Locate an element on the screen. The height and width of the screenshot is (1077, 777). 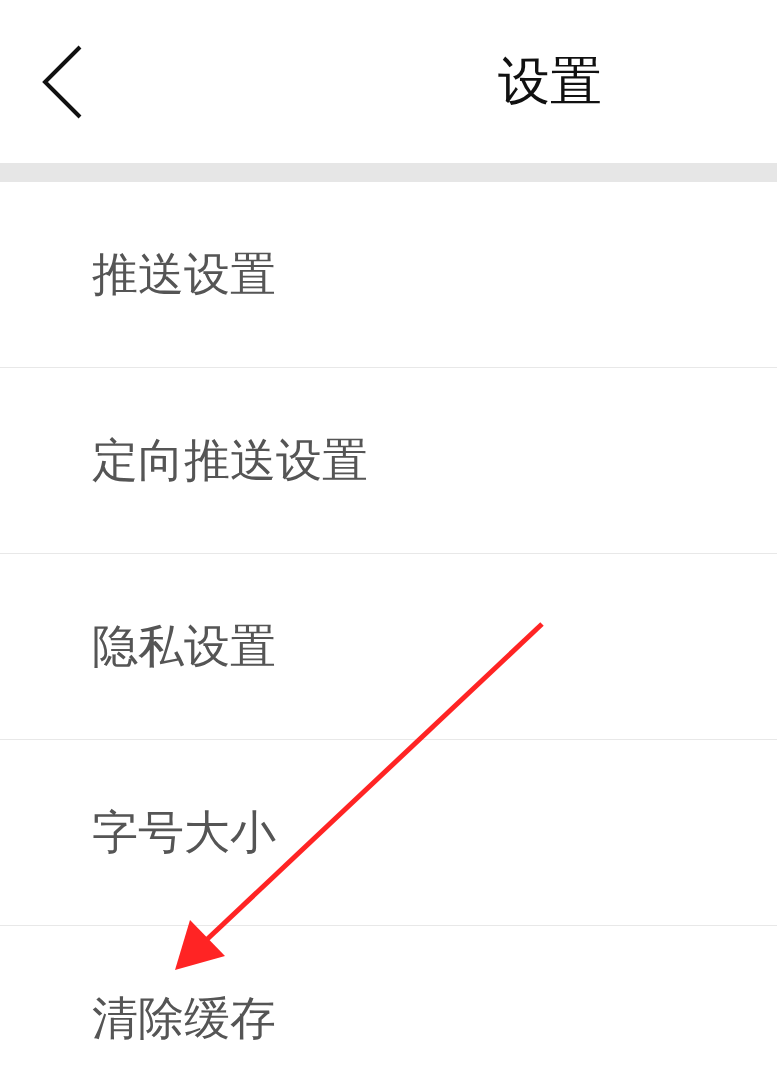
page-title: 设置 is located at coordinates (550, 81).